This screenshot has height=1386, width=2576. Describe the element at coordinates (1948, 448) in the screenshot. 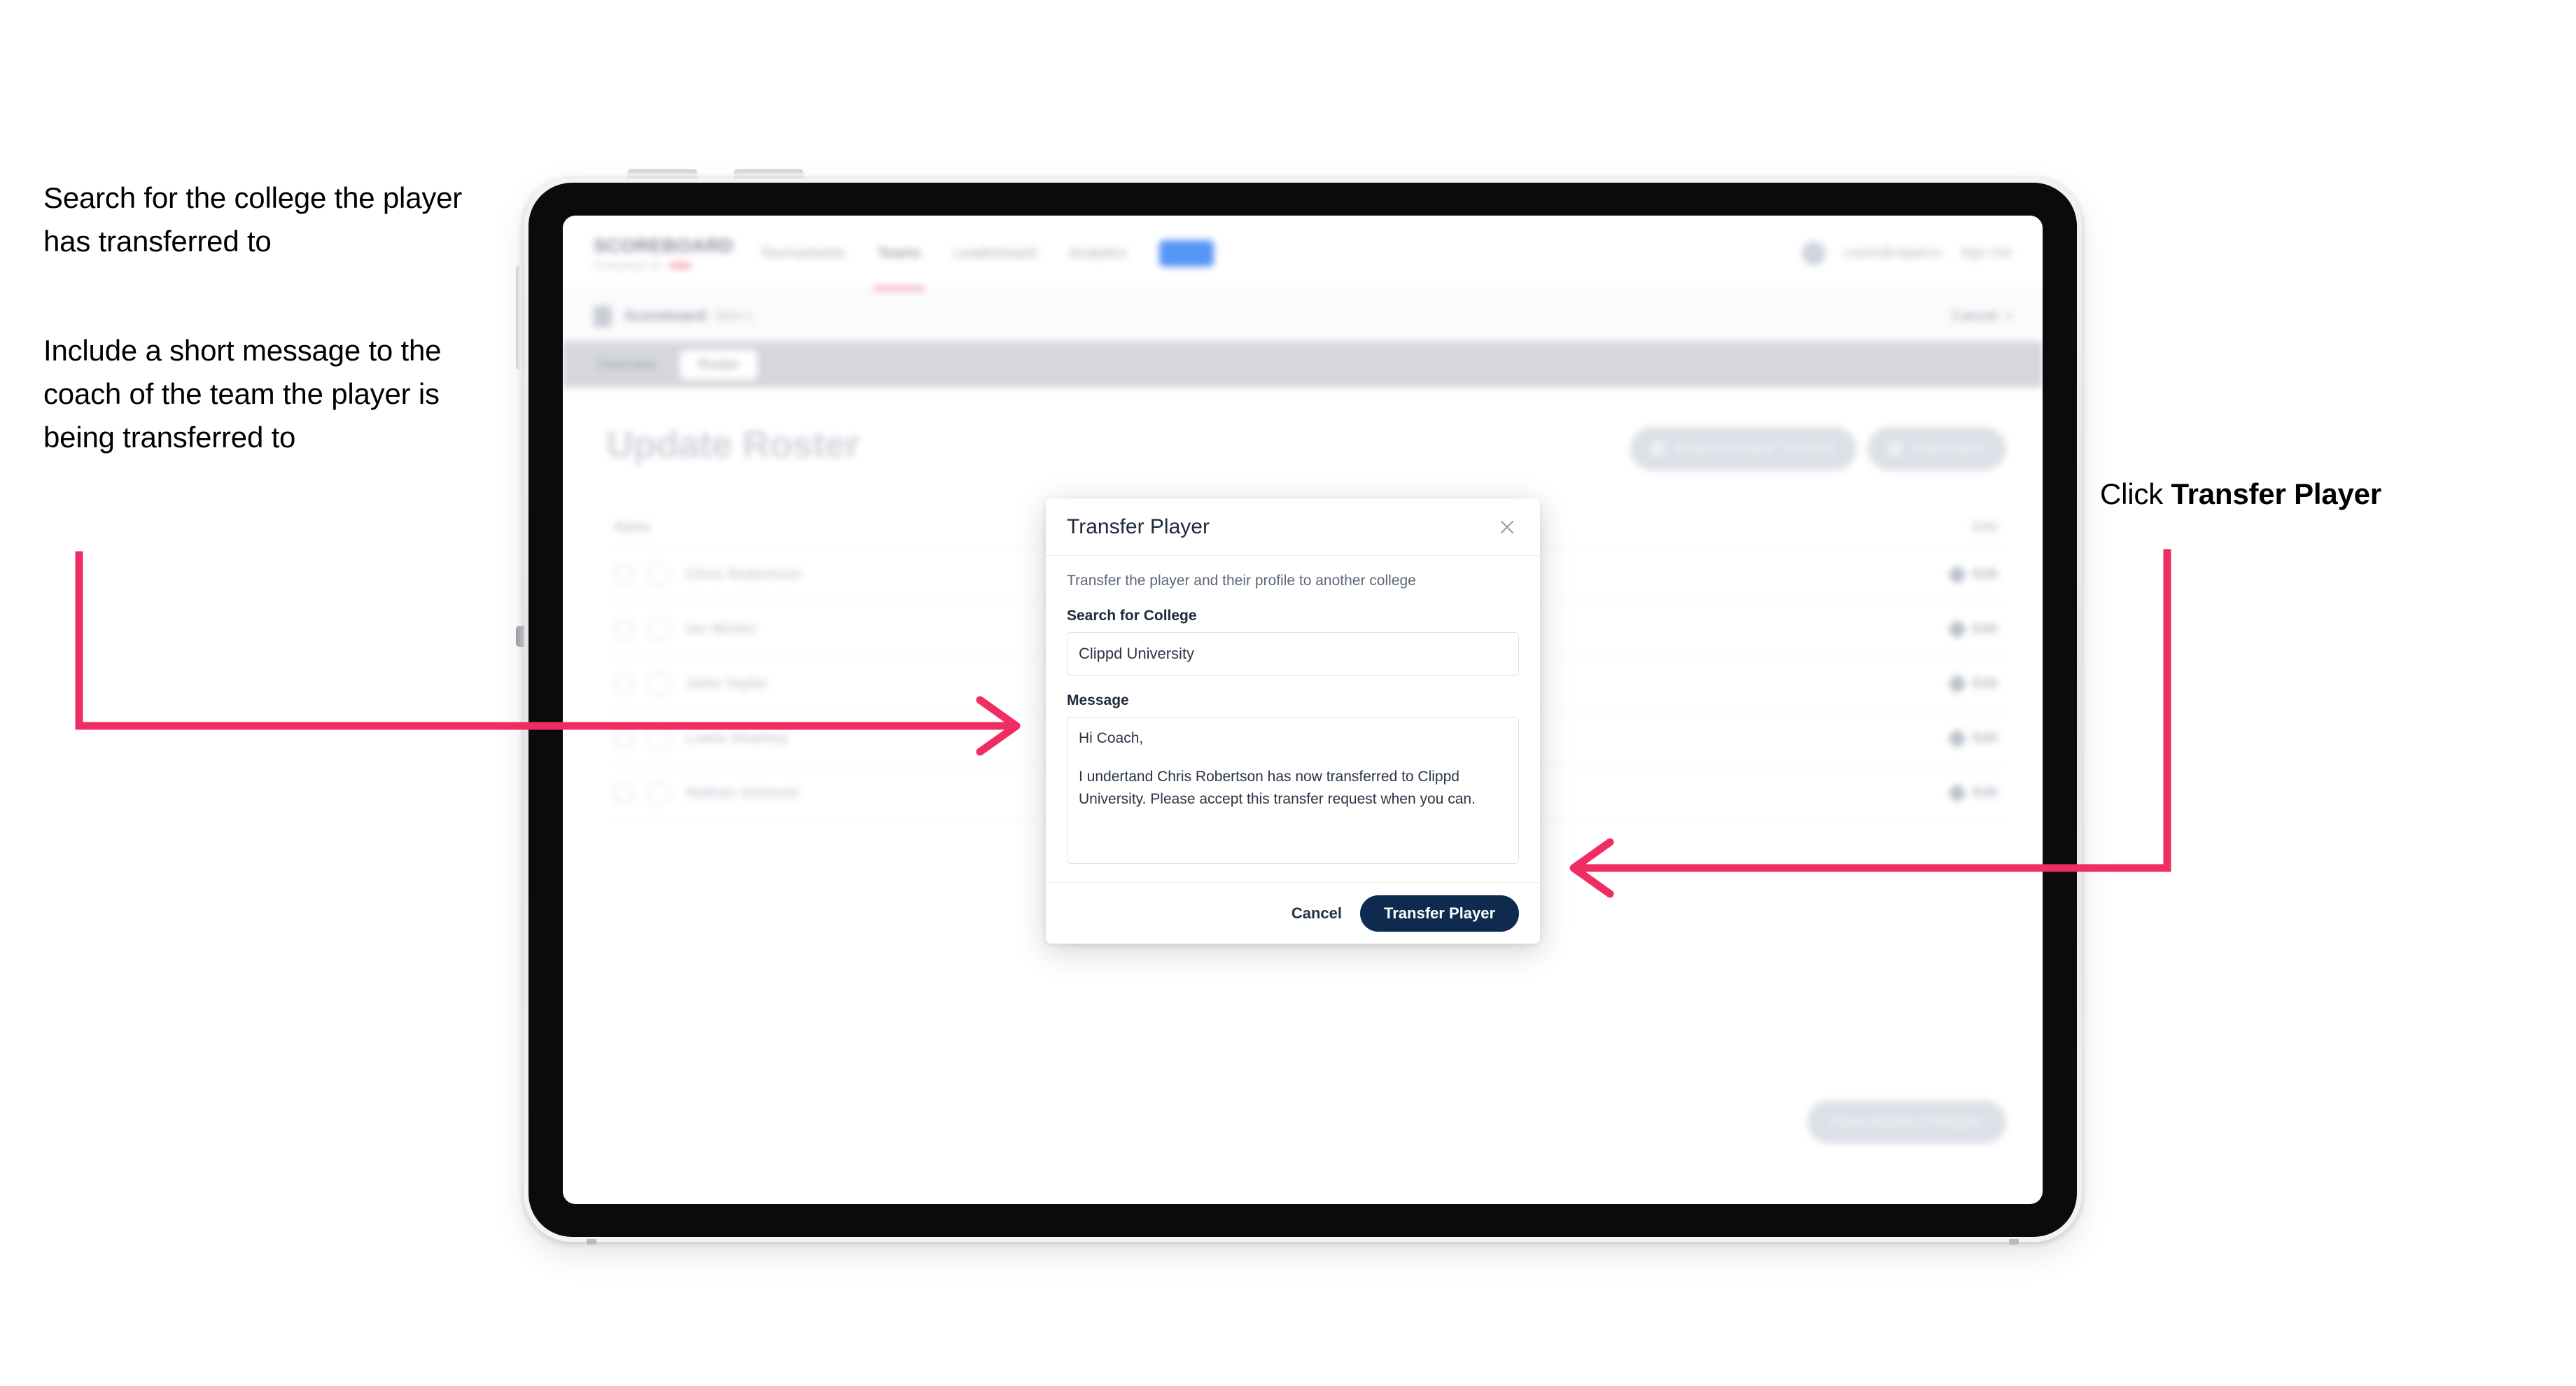

I see `add-player-label: Add Player` at that location.